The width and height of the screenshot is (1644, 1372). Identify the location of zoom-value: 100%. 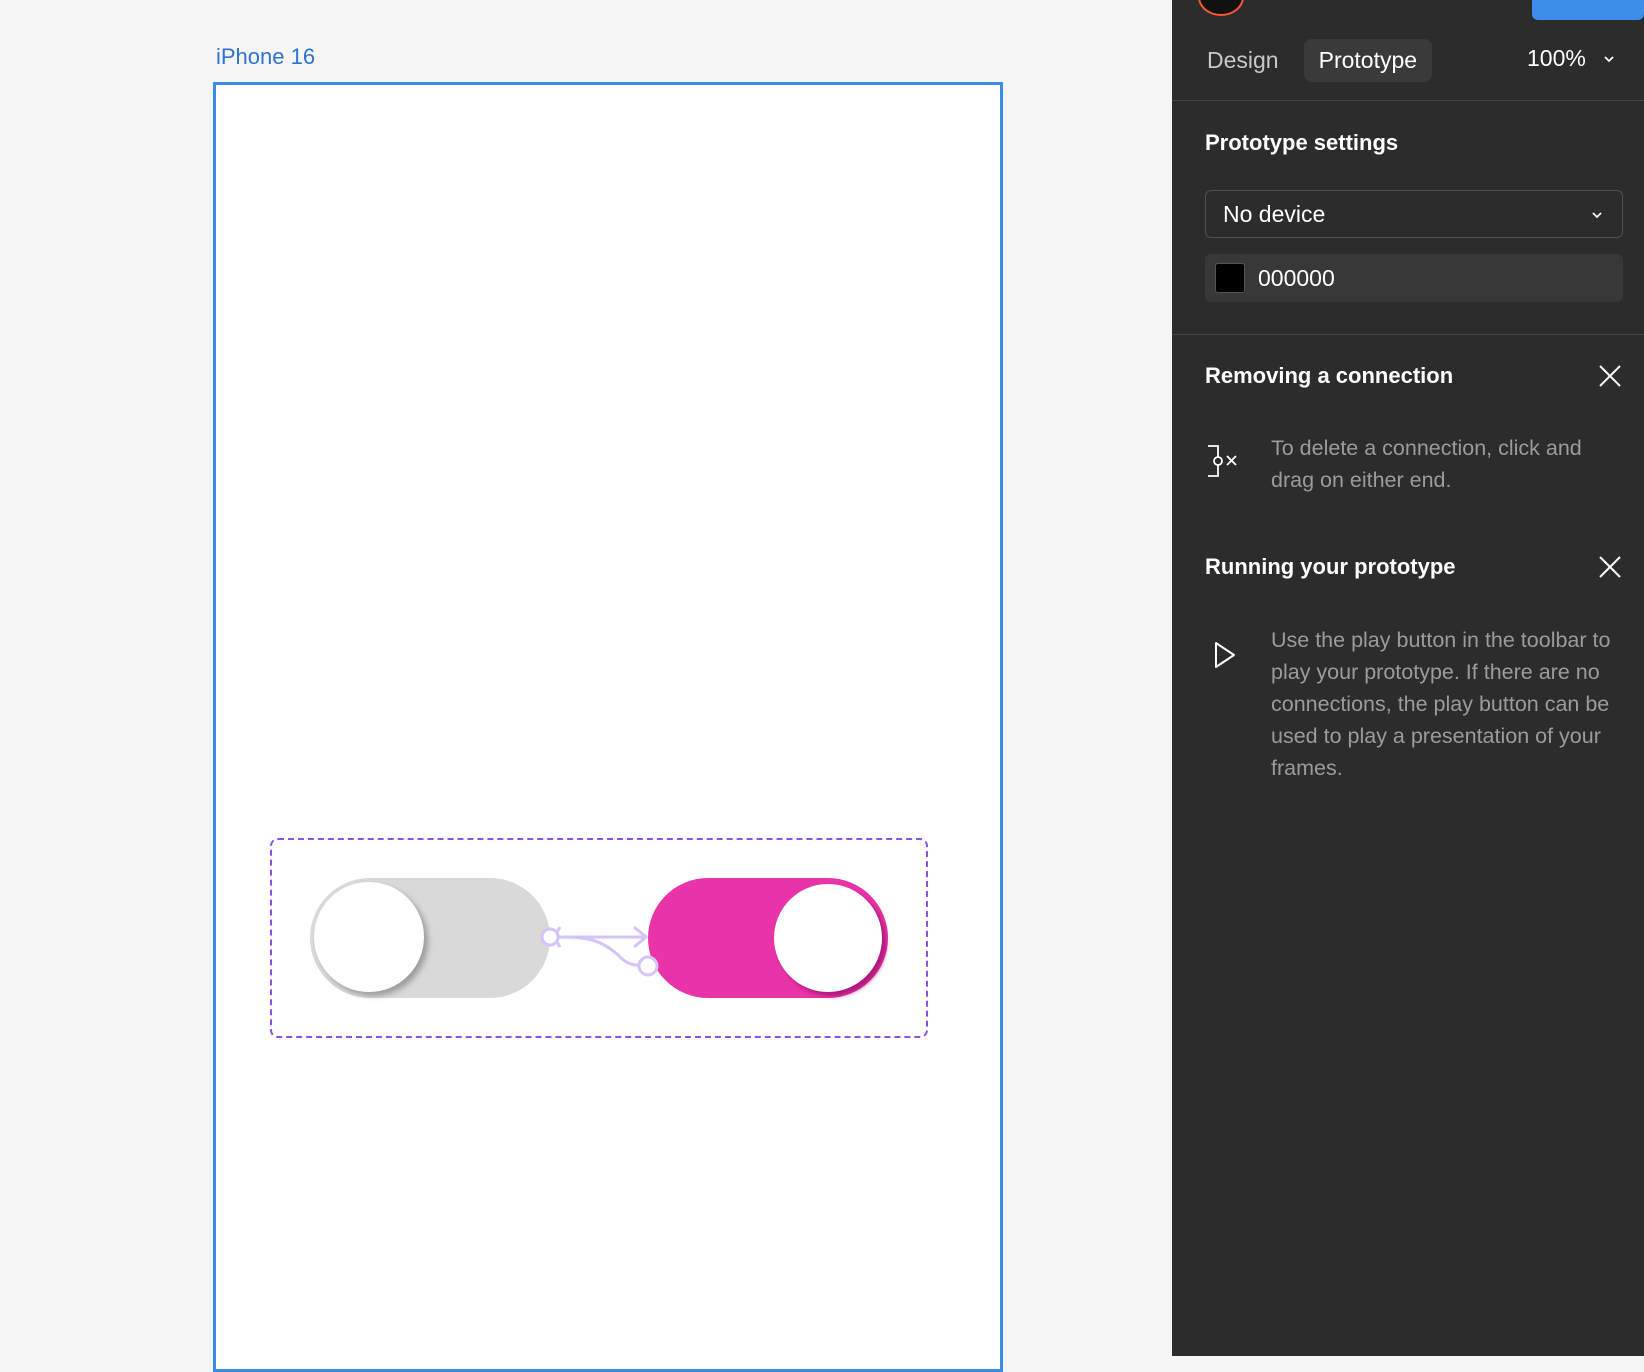
(1556, 58).